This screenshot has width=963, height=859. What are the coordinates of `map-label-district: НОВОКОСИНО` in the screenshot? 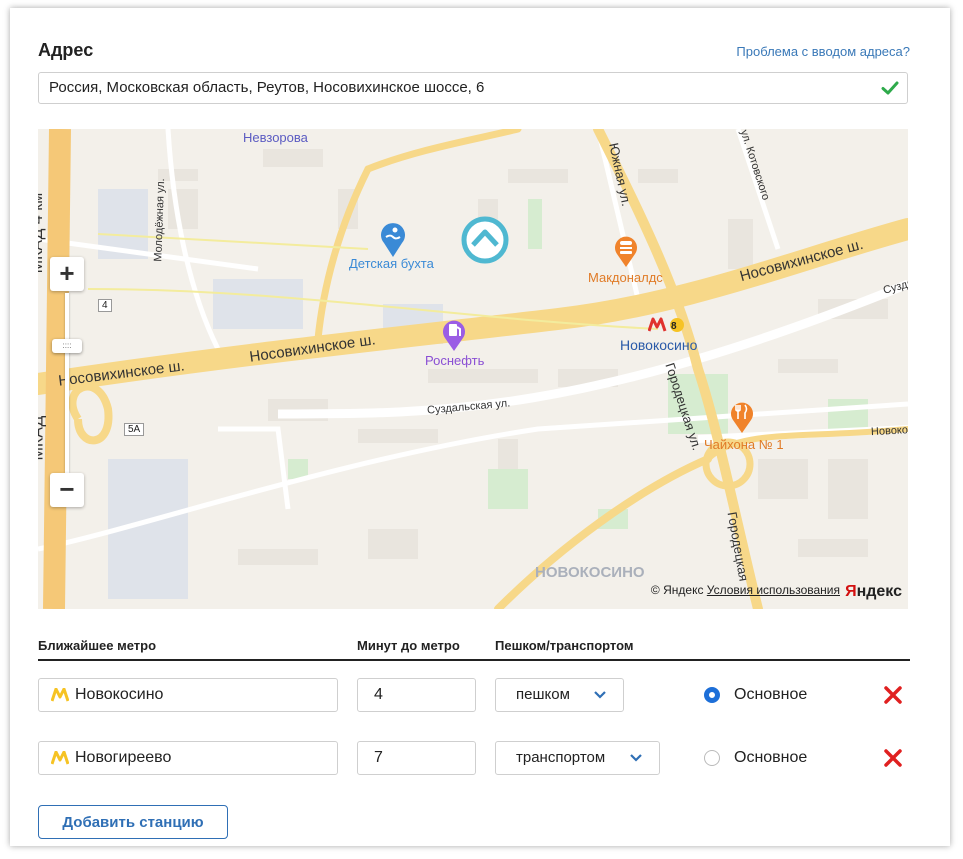 It's located at (590, 572).